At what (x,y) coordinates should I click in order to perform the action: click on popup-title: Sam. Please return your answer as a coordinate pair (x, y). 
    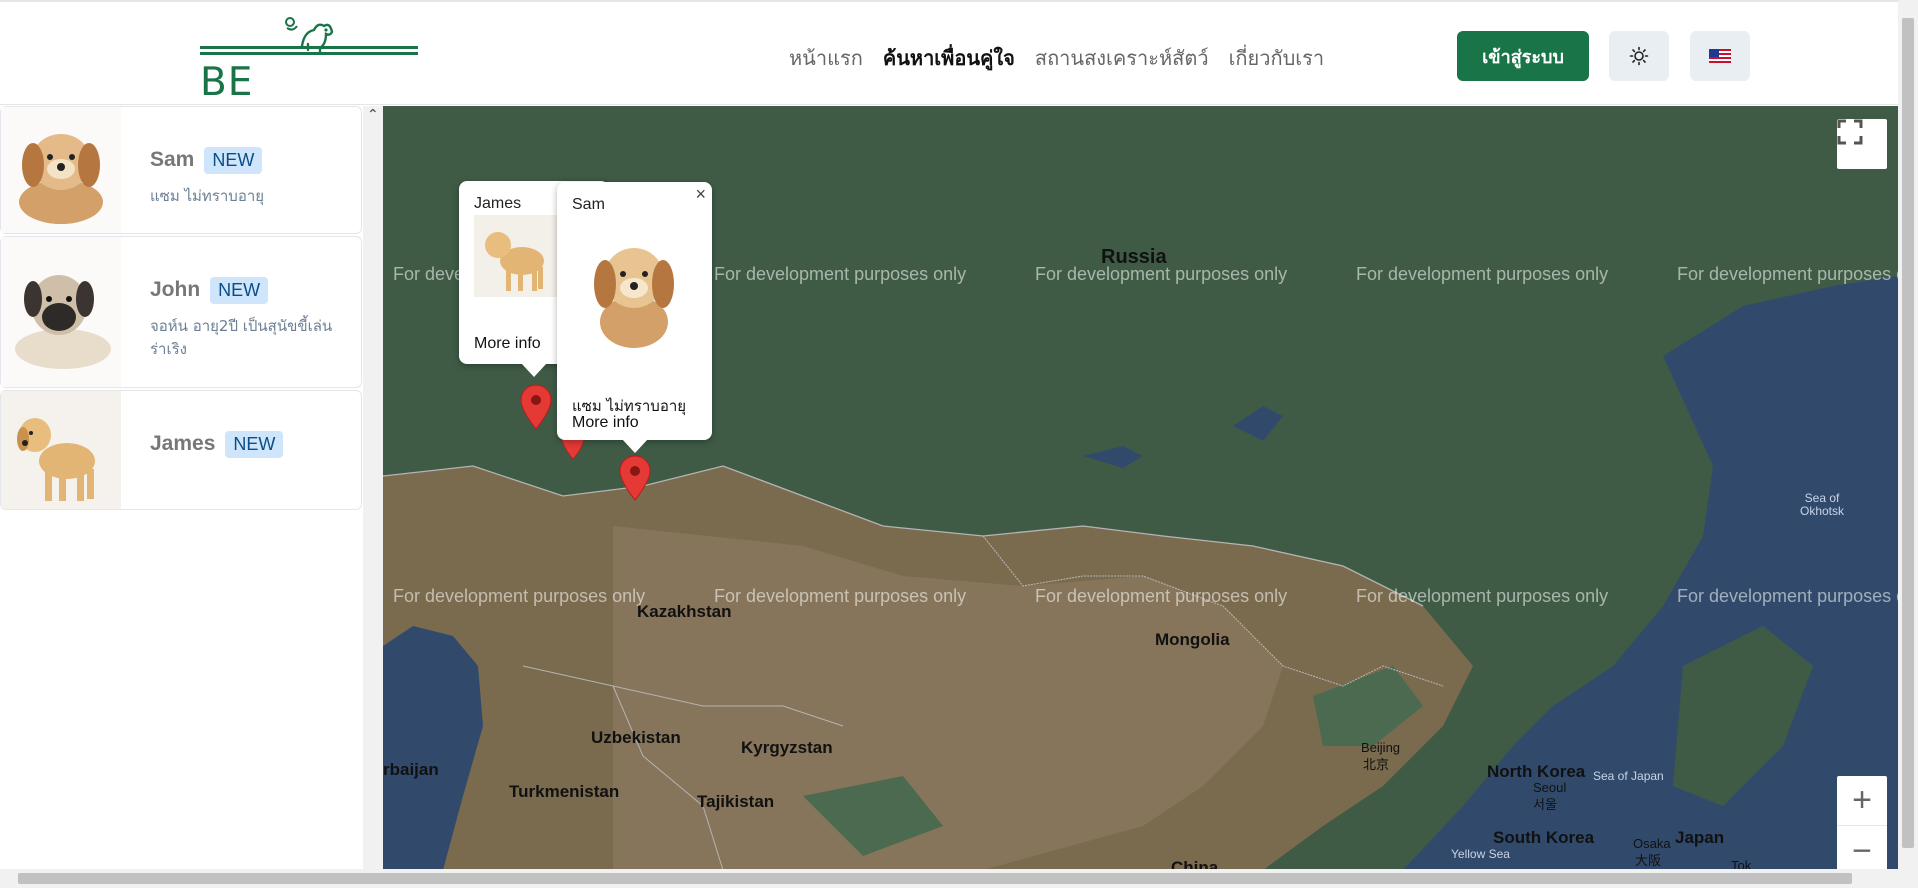
    Looking at the image, I should click on (588, 204).